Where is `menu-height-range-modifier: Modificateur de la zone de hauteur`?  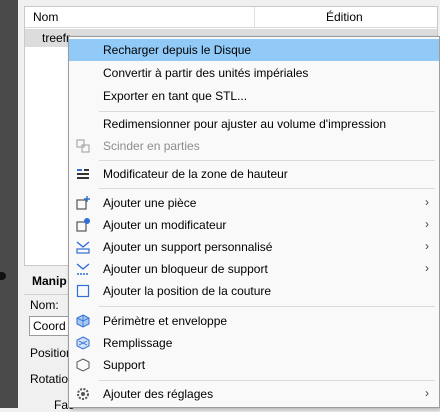
menu-height-range-modifier: Modificateur de la zone de hauteur is located at coordinates (254, 174).